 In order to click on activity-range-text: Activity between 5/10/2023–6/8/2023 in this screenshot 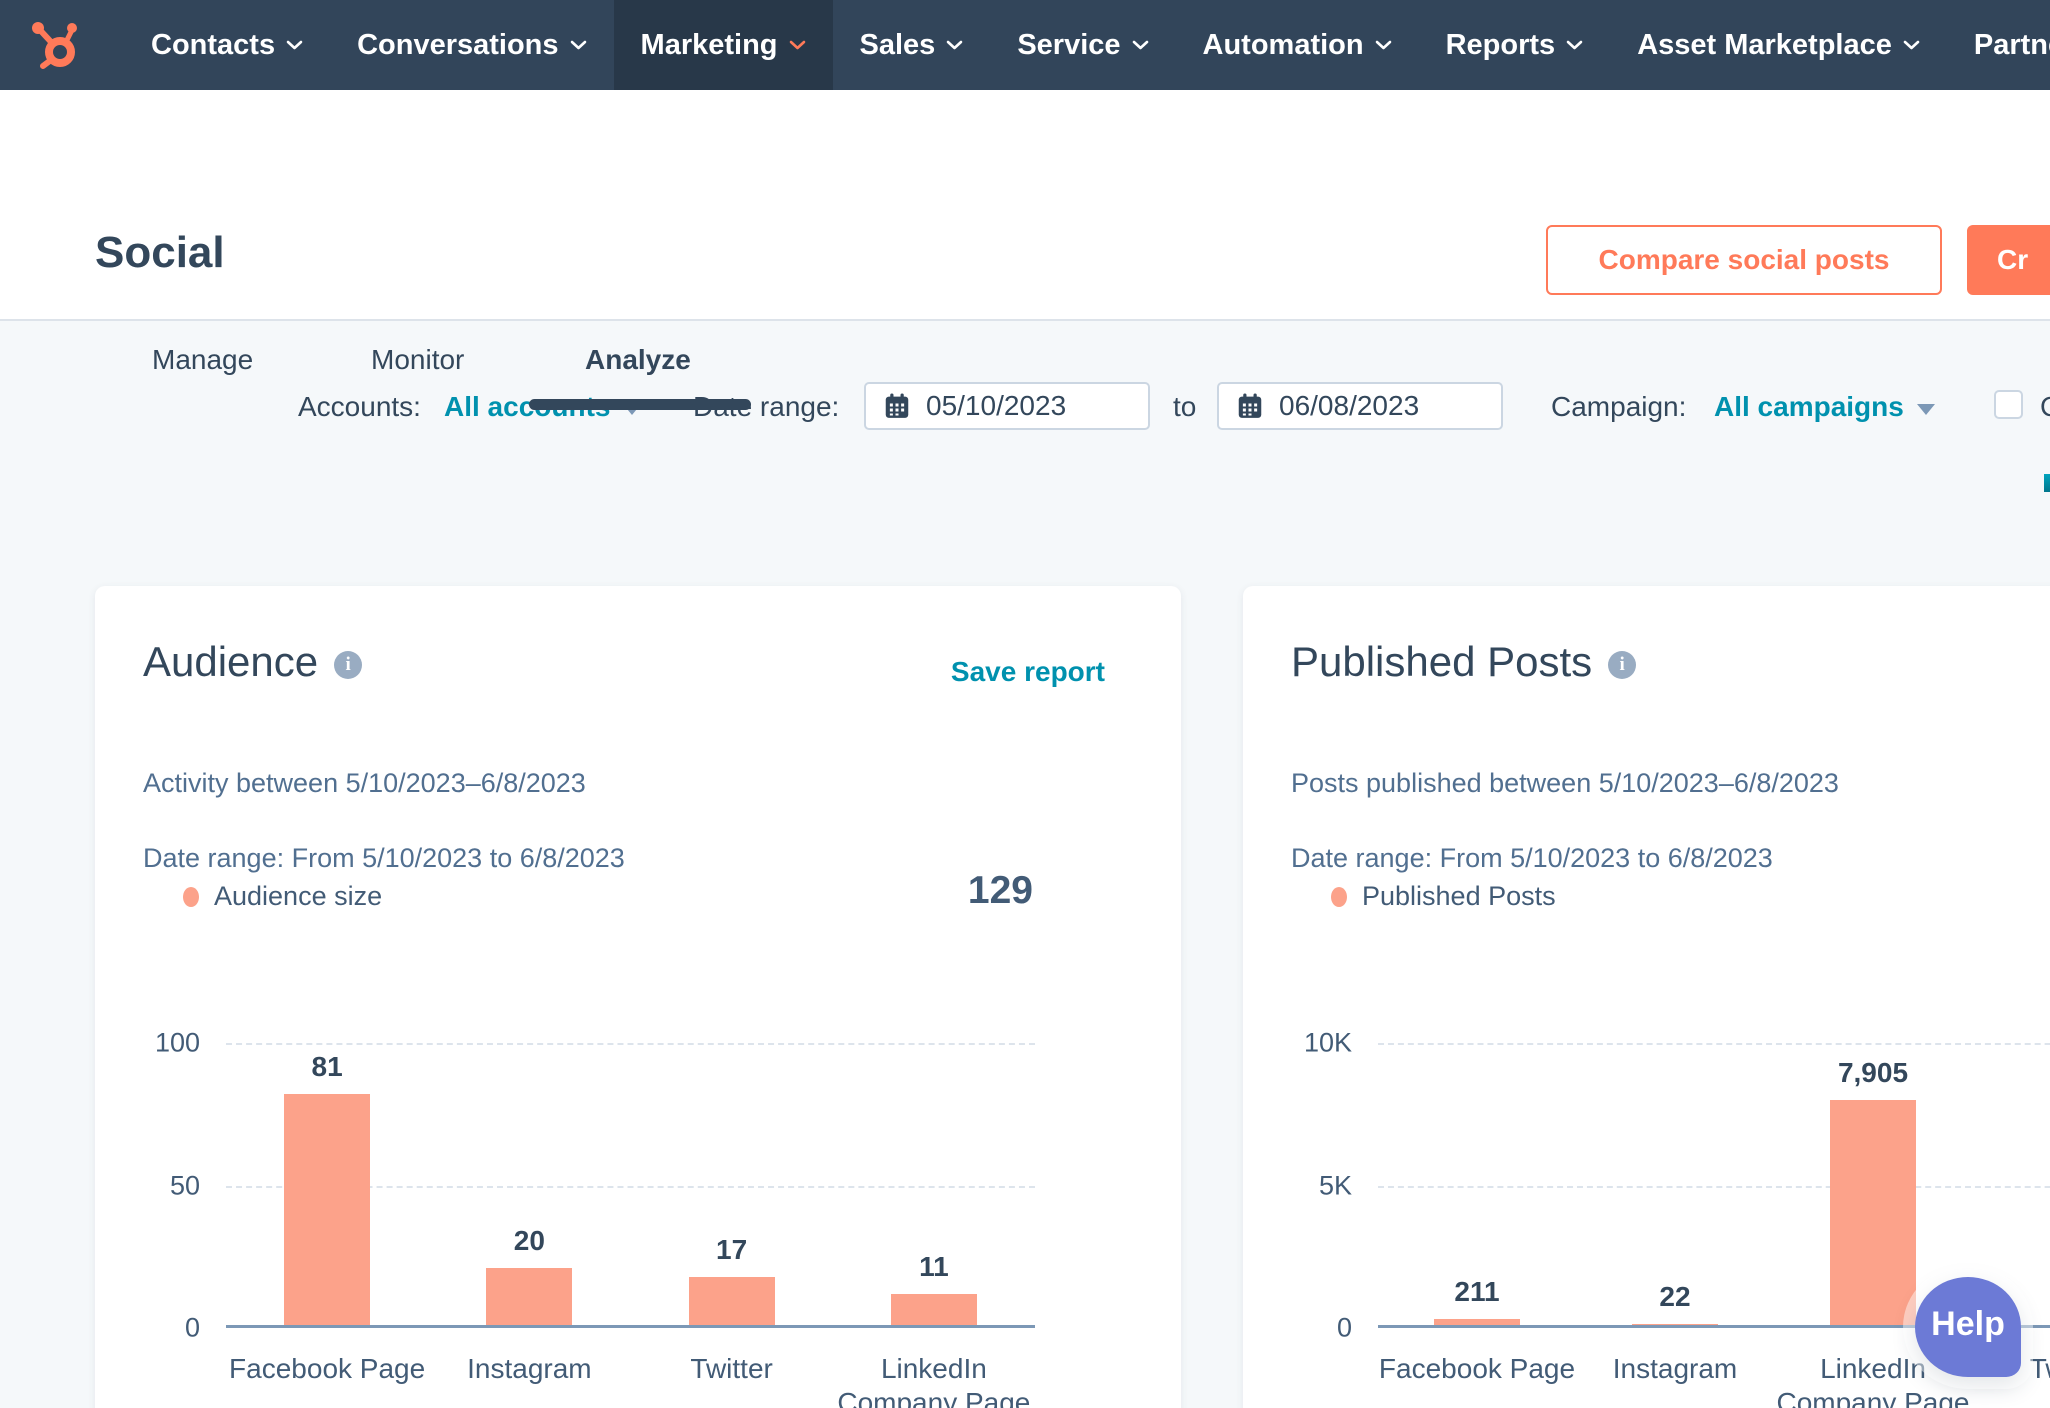, I will do `click(364, 783)`.